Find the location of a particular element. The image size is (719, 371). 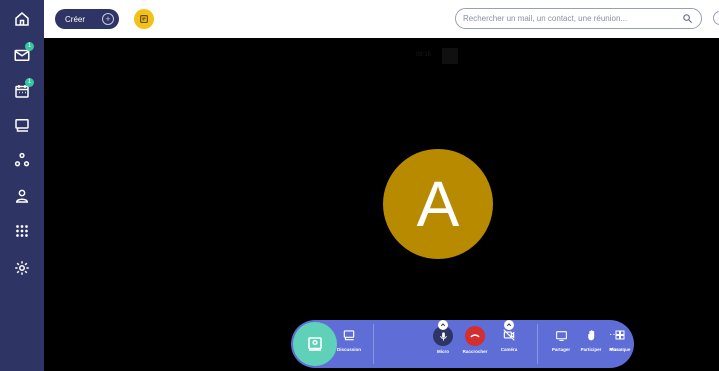

camera-button: Caméra is located at coordinates (509, 336).